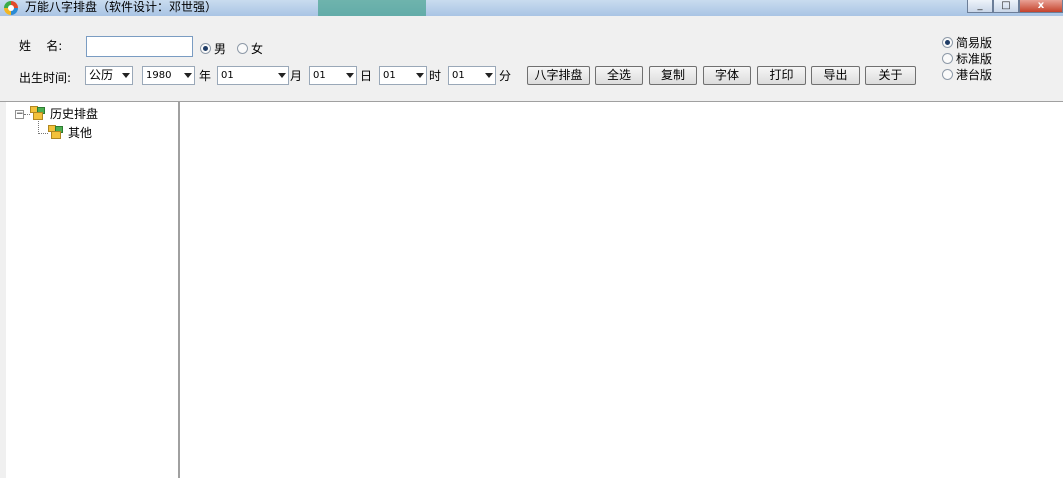 This screenshot has height=478, width=1063. Describe the element at coordinates (619, 75) in the screenshot. I see `select-all-button: 全选` at that location.